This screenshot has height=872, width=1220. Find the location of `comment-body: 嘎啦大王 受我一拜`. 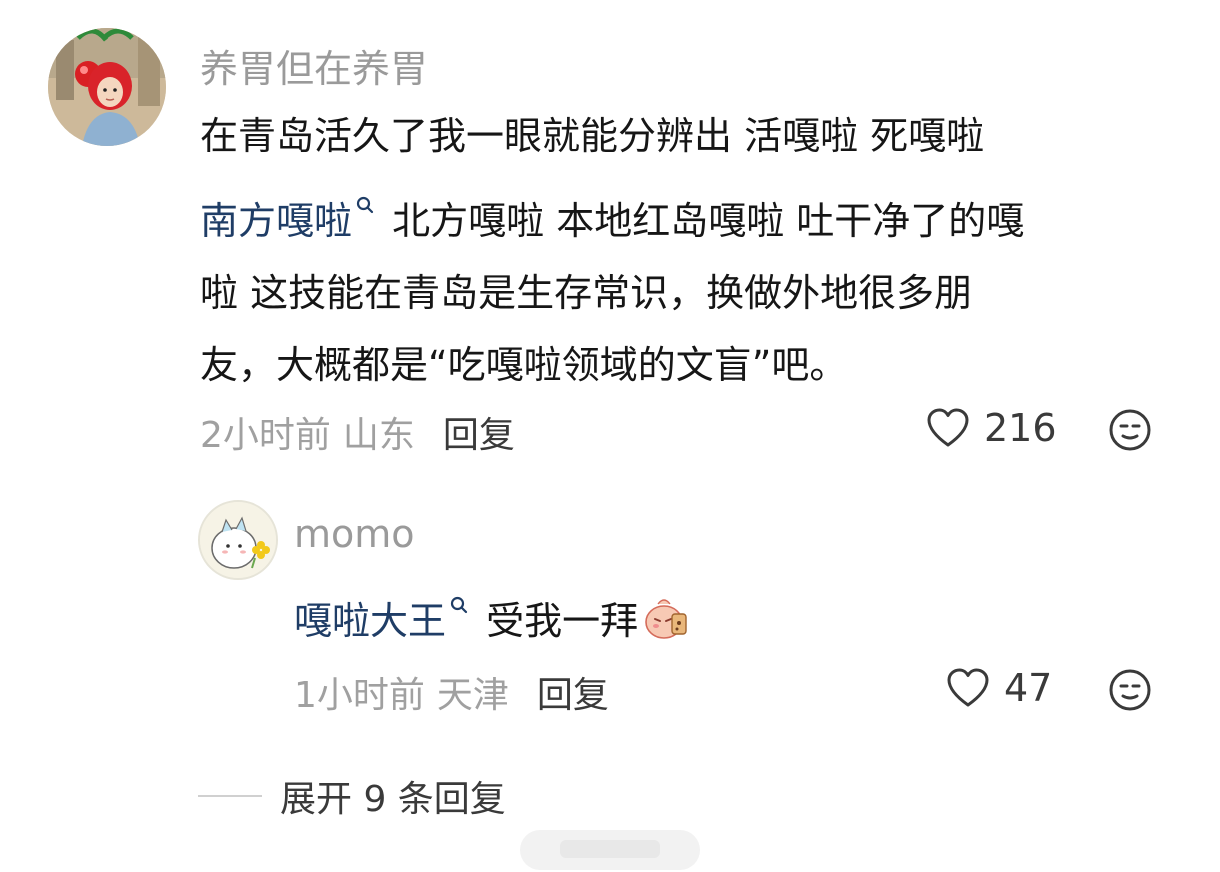

comment-body: 嘎啦大王 受我一拜 is located at coordinates (734, 614).